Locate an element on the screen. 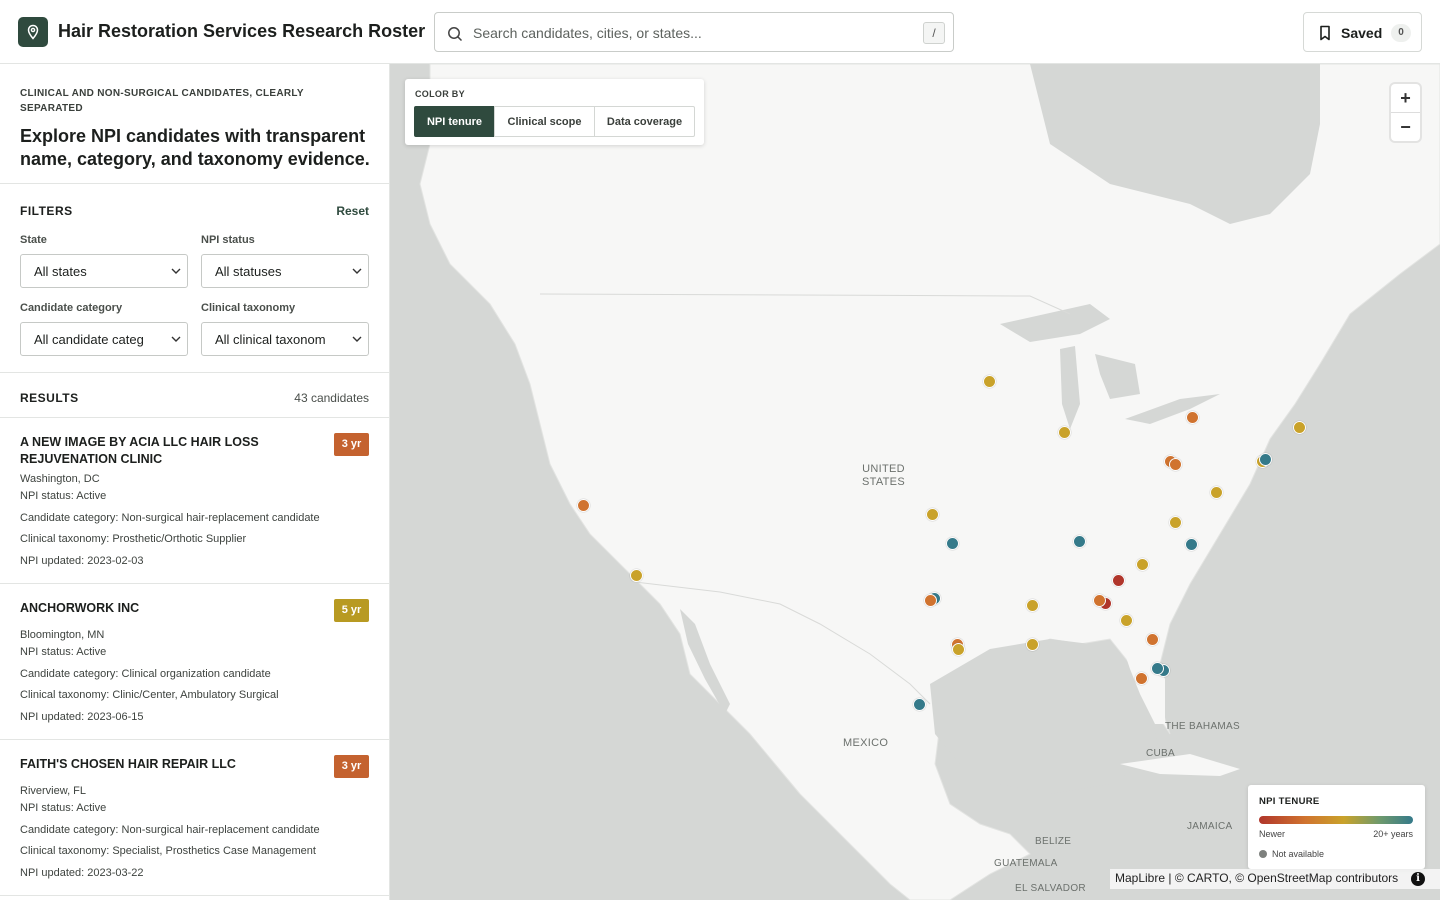 The height and width of the screenshot is (900, 1440). candidate-category-select: All candidate categ is located at coordinates (104, 339).